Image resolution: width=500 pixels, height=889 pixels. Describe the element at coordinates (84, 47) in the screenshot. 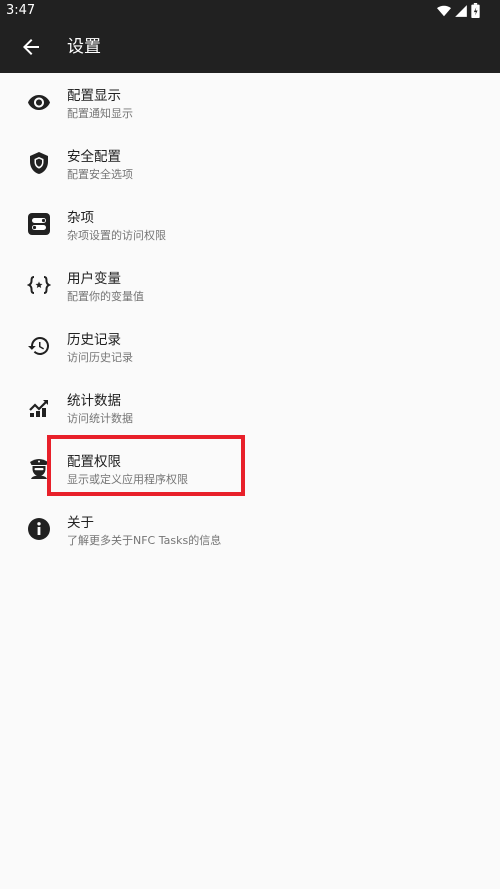

I see `page-title: 设置` at that location.